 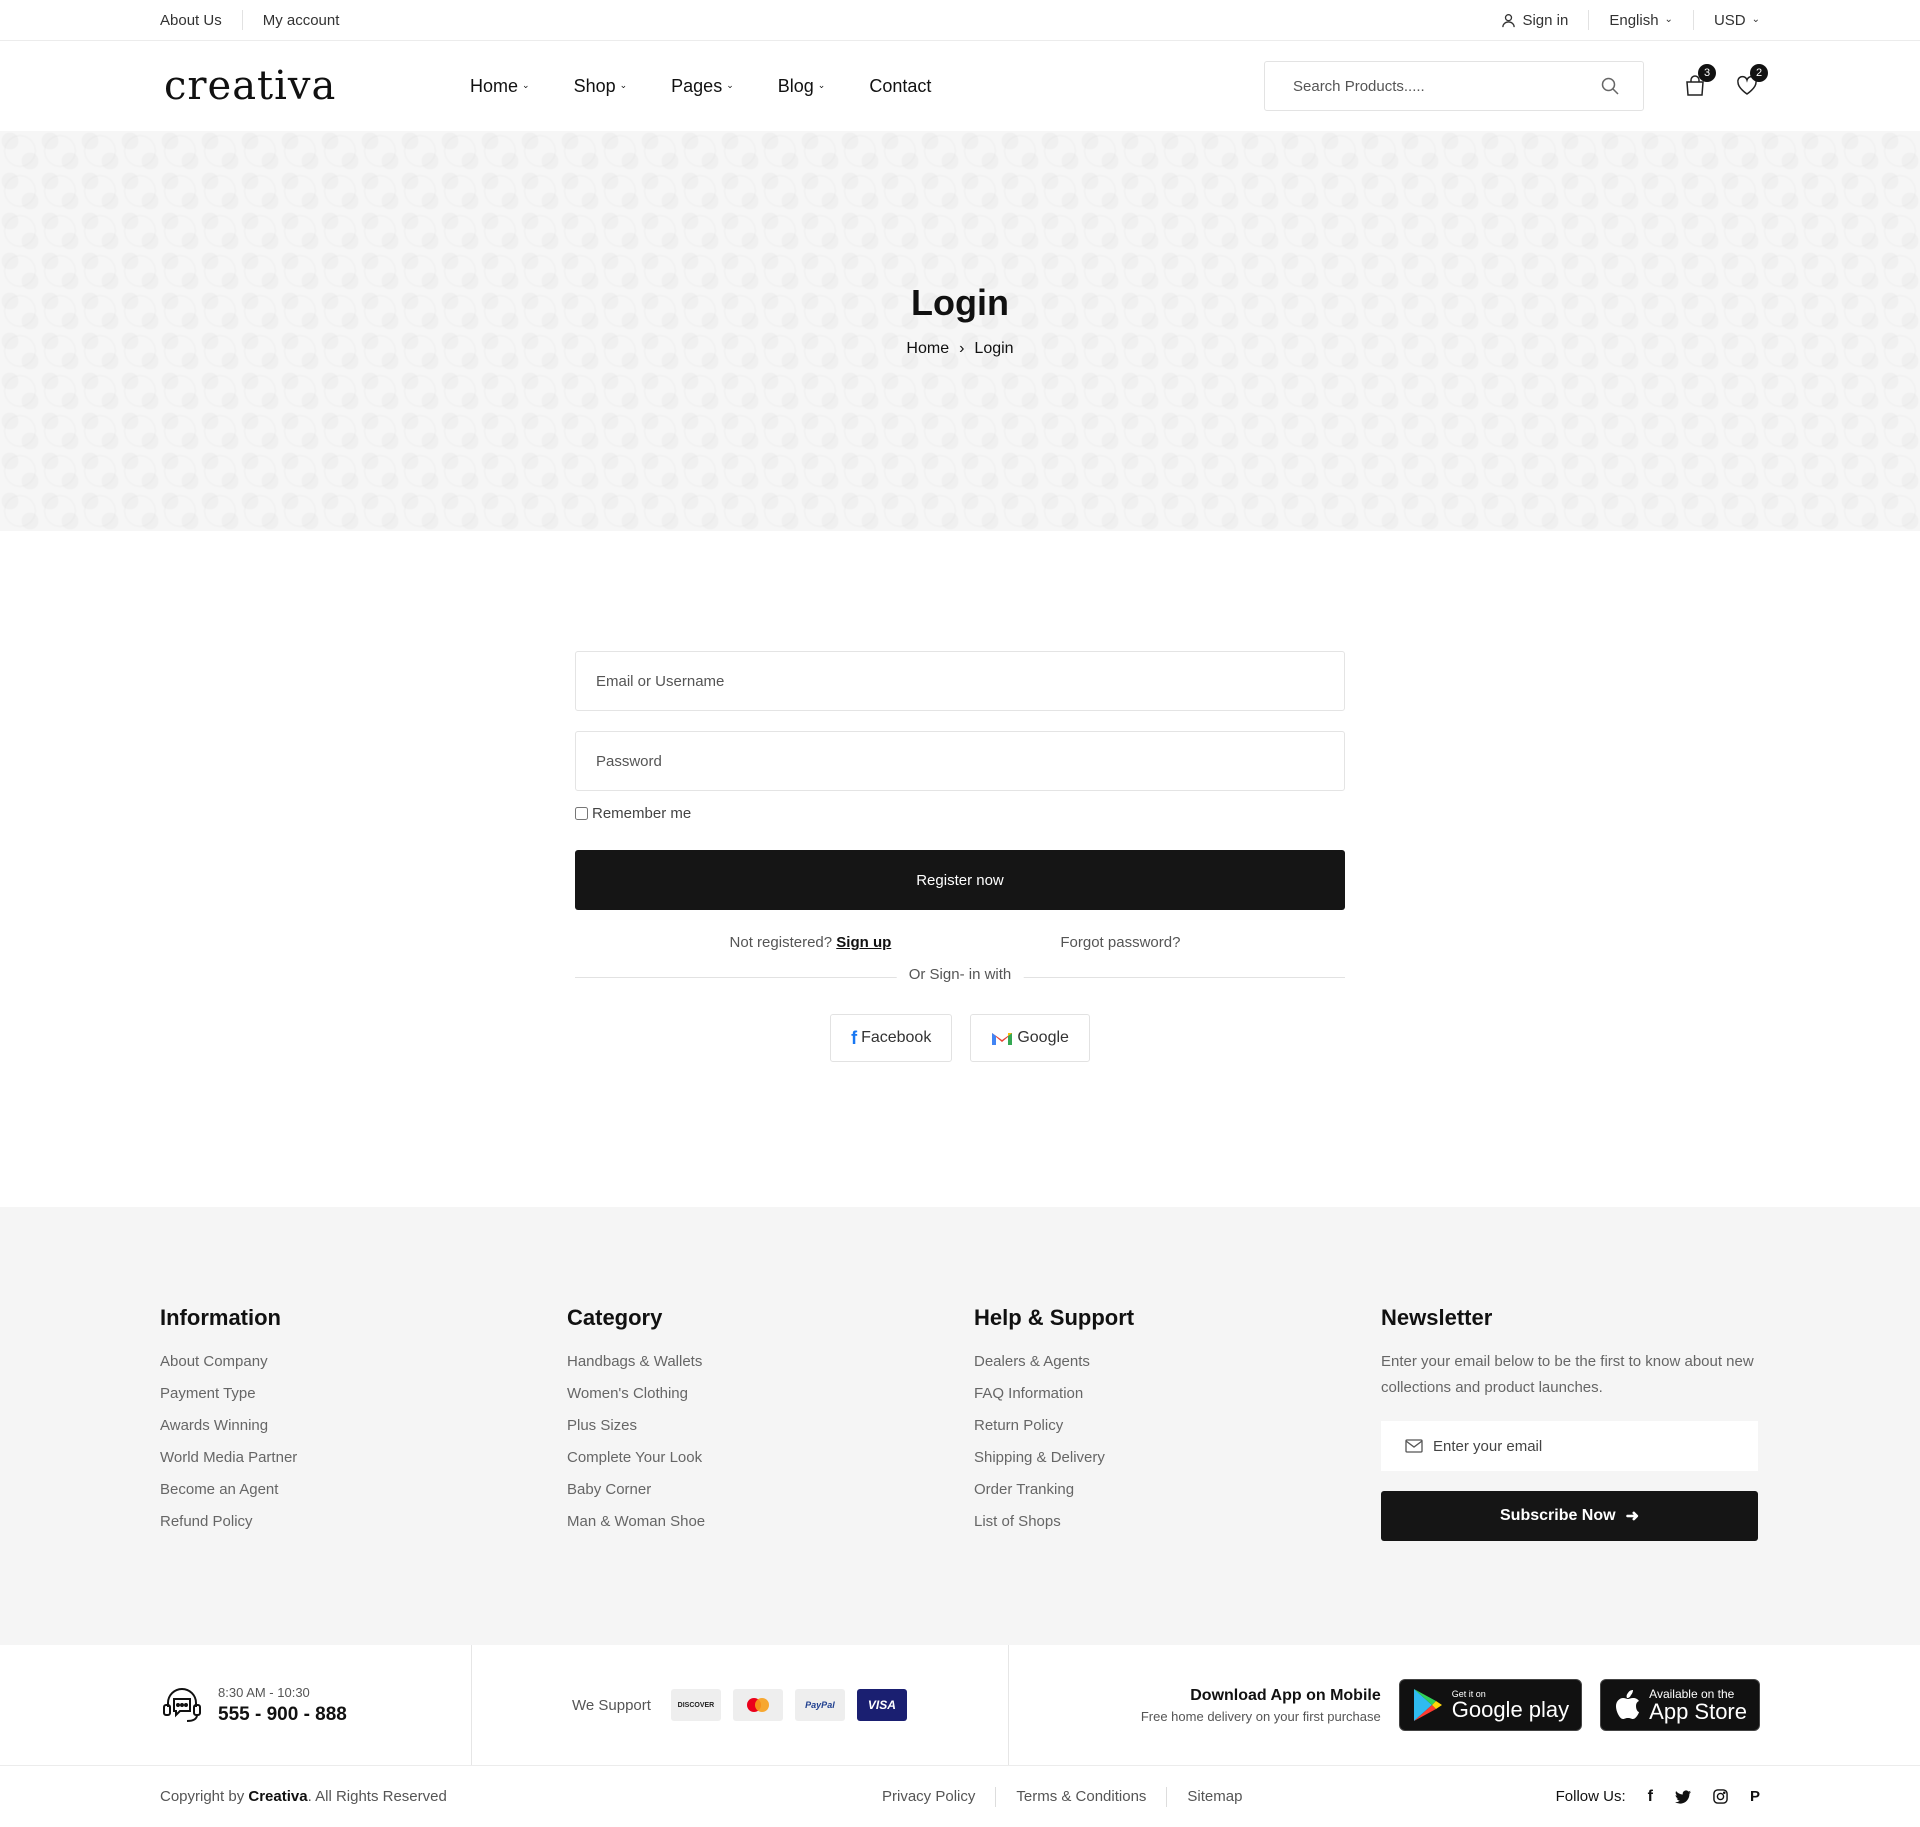 I want to click on gmail-icon, so click(x=1002, y=1039).